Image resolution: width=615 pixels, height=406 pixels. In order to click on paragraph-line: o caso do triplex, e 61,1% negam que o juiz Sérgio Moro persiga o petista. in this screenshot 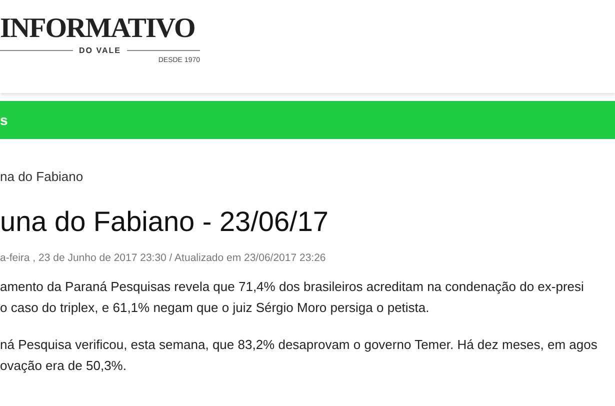, I will do `click(215, 307)`.